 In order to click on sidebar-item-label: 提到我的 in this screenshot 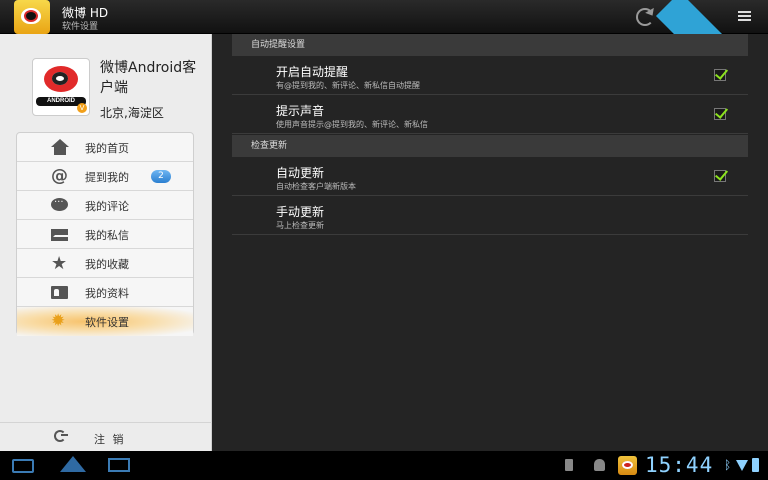, I will do `click(107, 177)`.